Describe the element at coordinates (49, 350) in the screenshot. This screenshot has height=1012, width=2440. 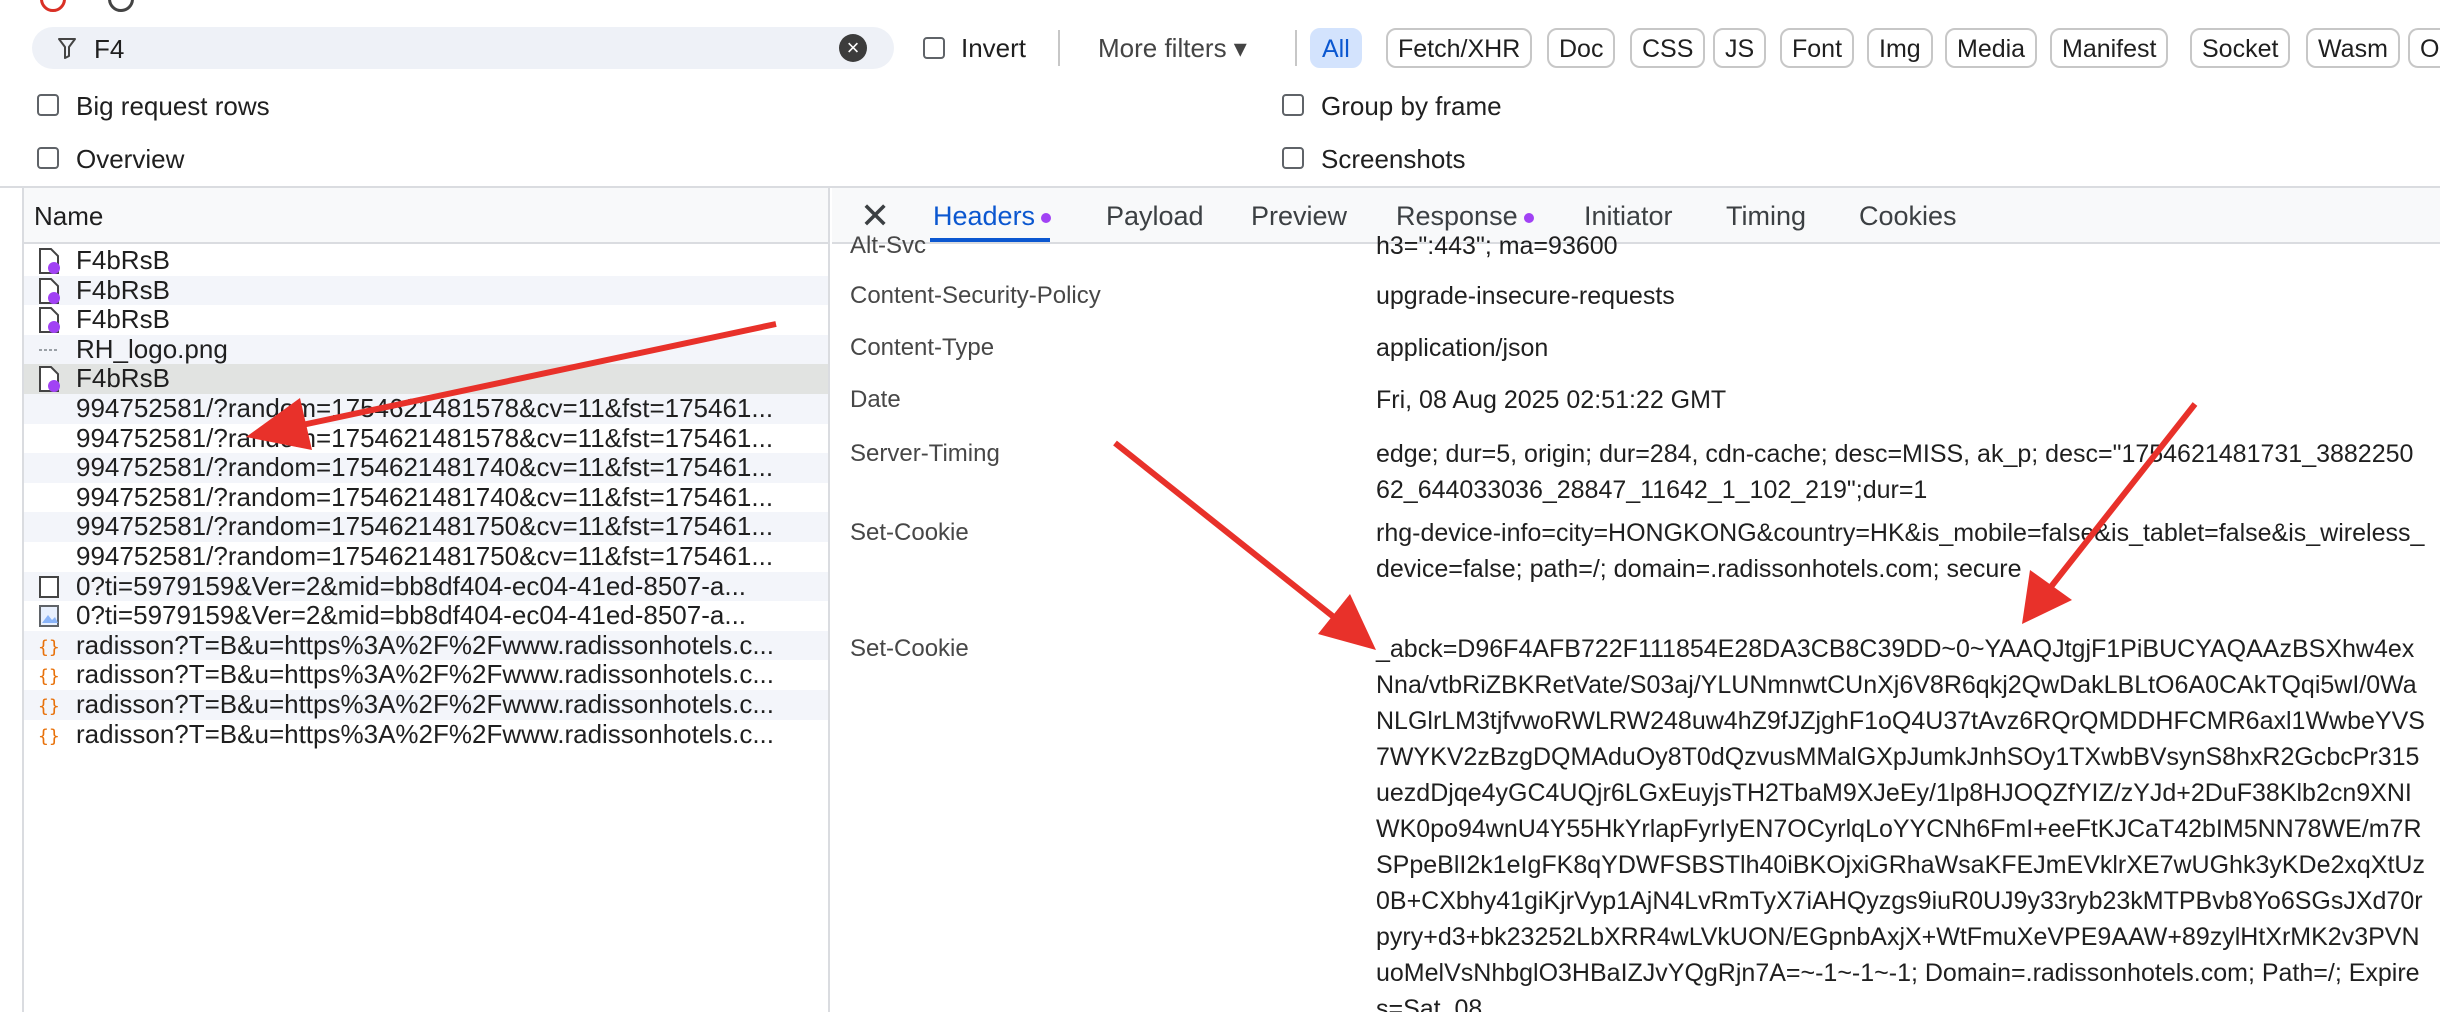
I see `image-dash-icon` at that location.